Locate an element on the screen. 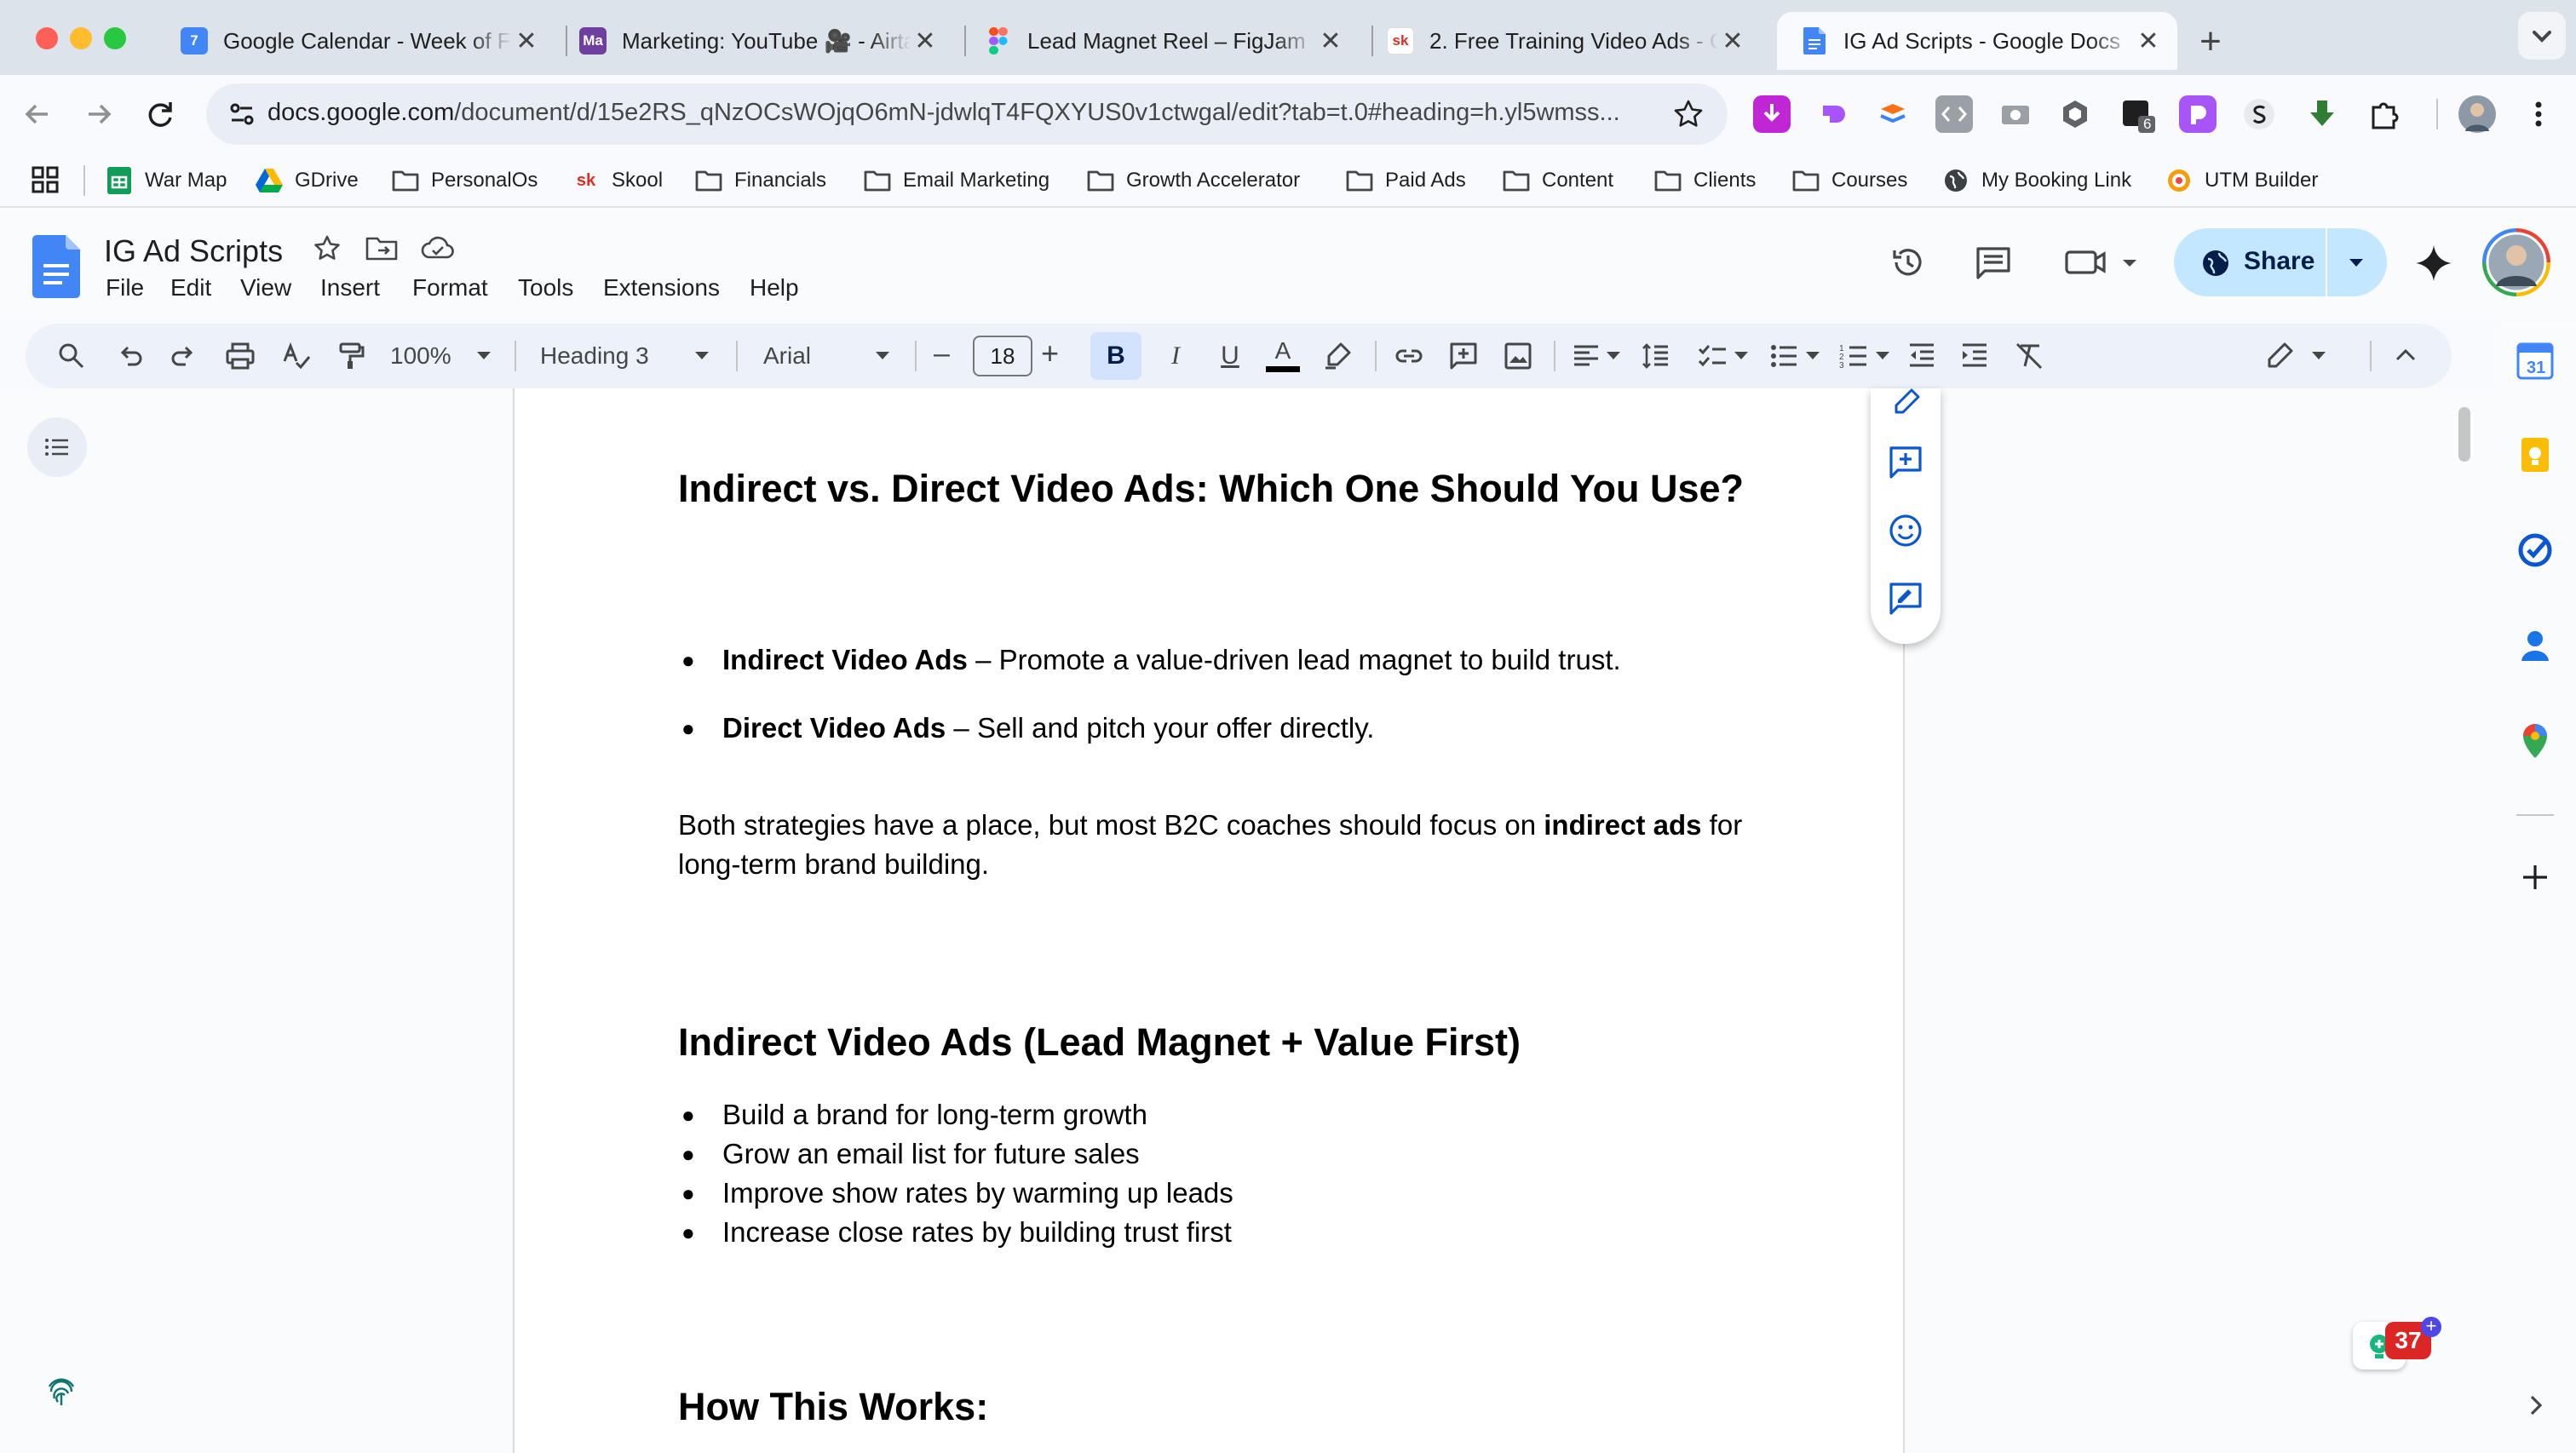 The width and height of the screenshot is (2576, 1453). text-color-button: A is located at coordinates (1283, 356).